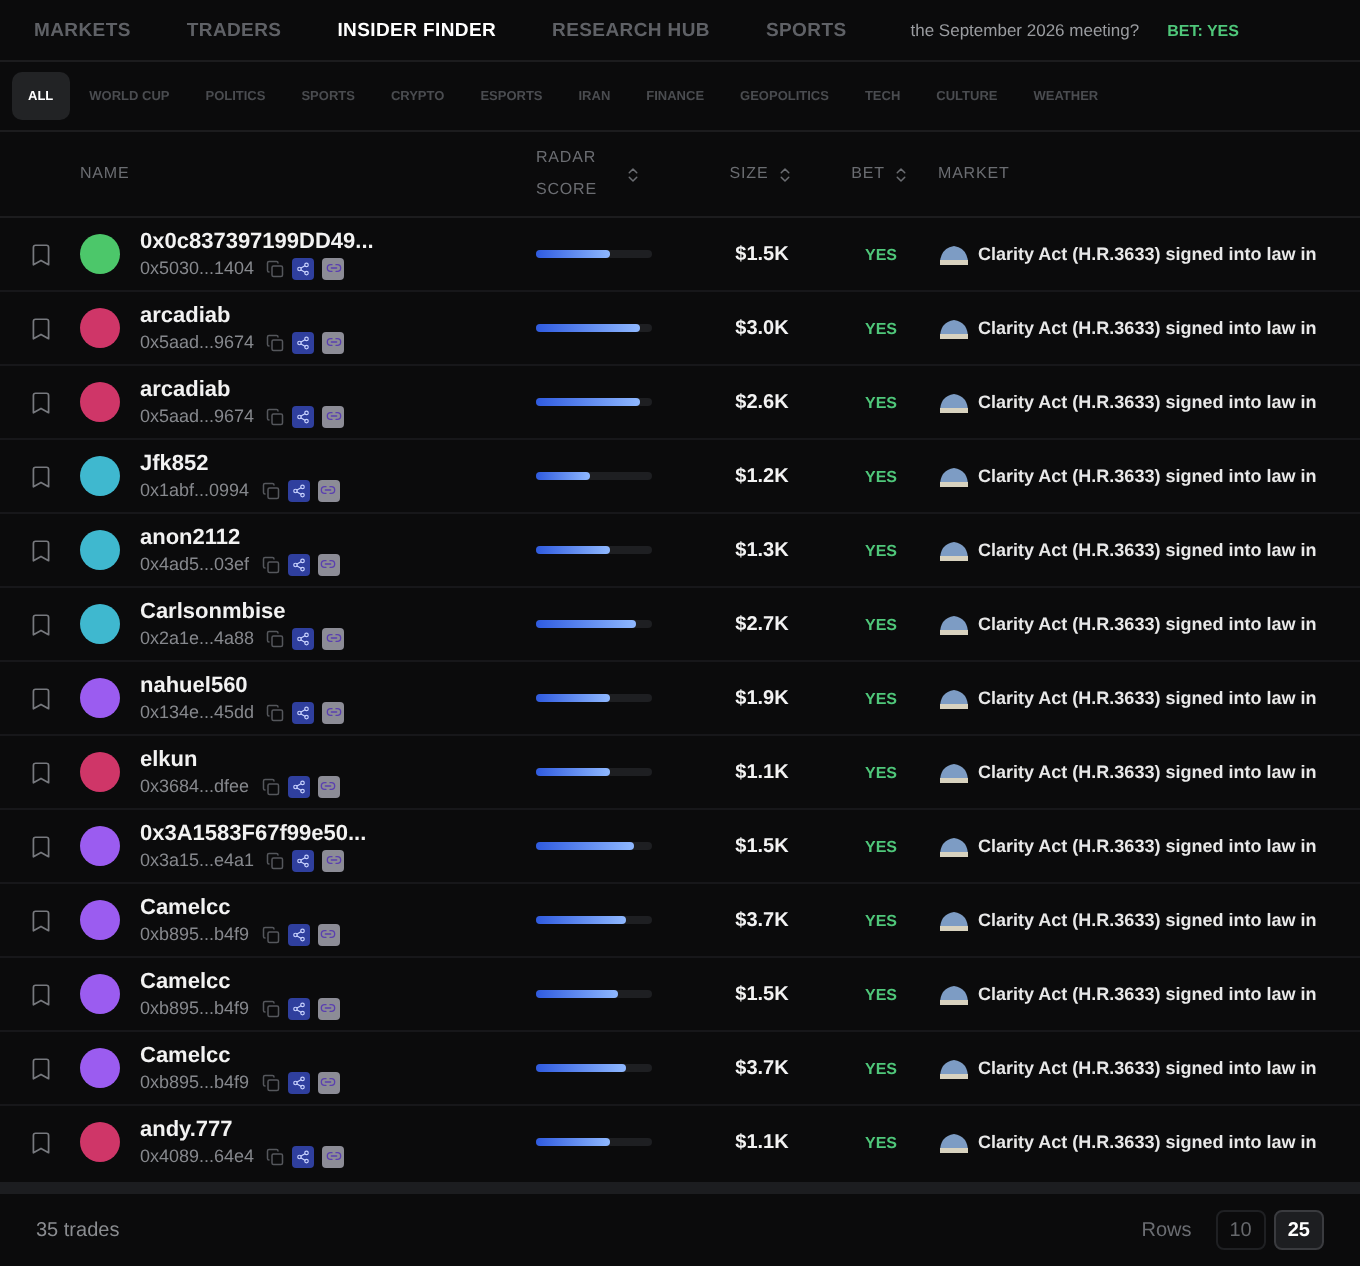 The image size is (1360, 1266). I want to click on column-header: SIZE, so click(762, 174).